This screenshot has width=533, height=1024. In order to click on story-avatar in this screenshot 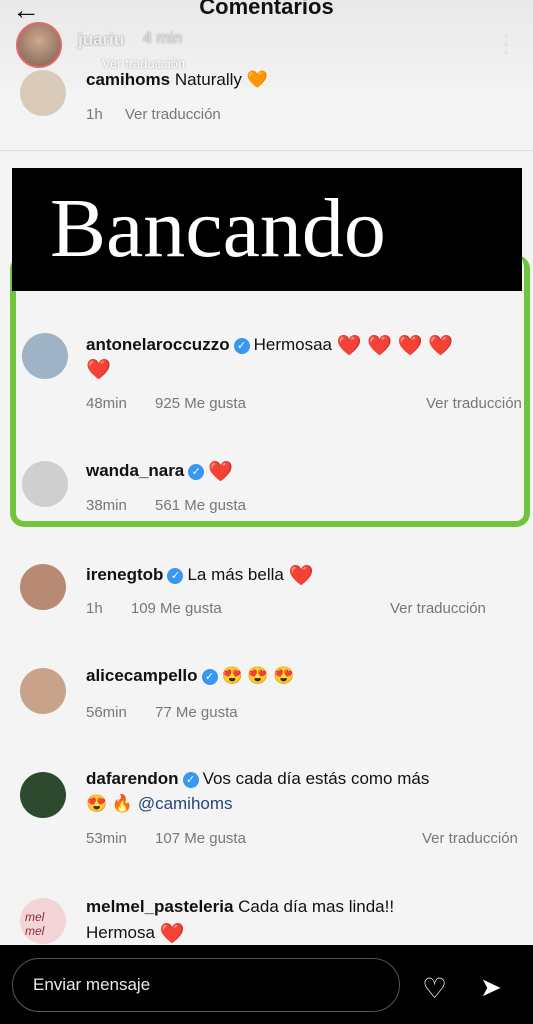, I will do `click(39, 45)`.